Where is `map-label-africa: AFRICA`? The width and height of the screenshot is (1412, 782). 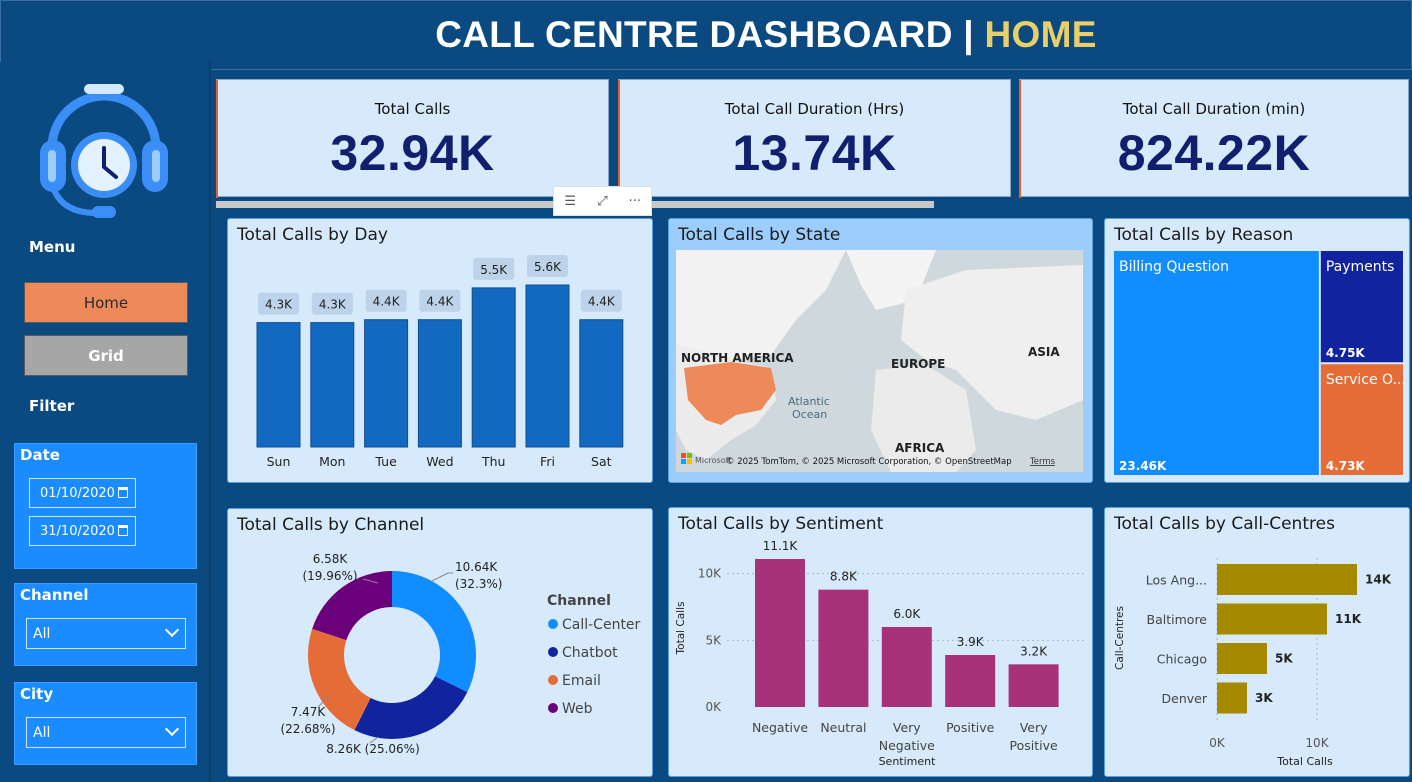 map-label-africa: AFRICA is located at coordinates (920, 448).